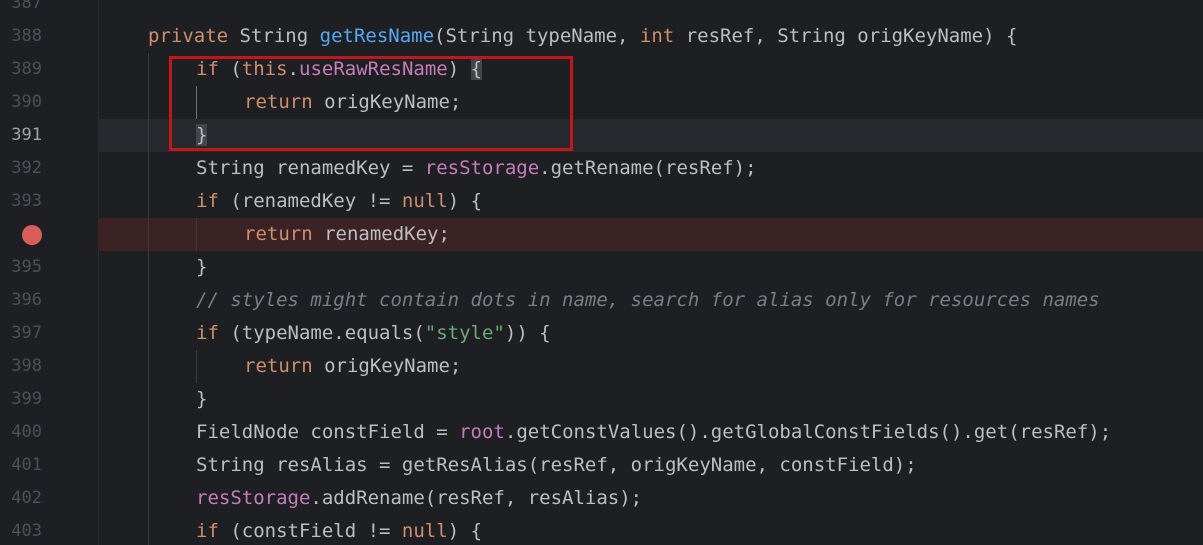  What do you see at coordinates (482, 432) in the screenshot?
I see `code-token: root` at bounding box center [482, 432].